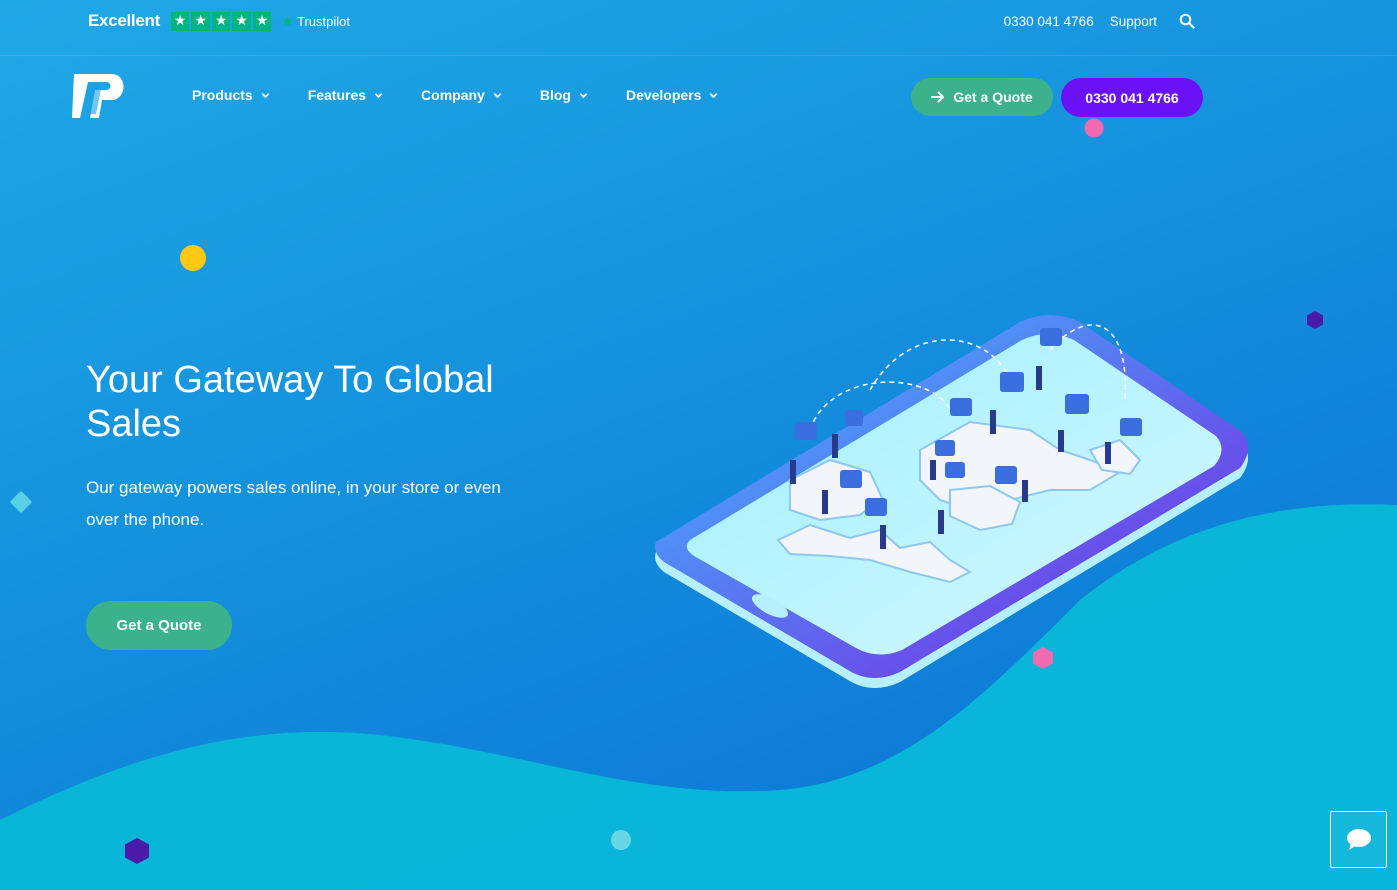 The width and height of the screenshot is (1397, 890). What do you see at coordinates (1099, 21) in the screenshot?
I see `top-right-links: 0330 041 4766 Support` at bounding box center [1099, 21].